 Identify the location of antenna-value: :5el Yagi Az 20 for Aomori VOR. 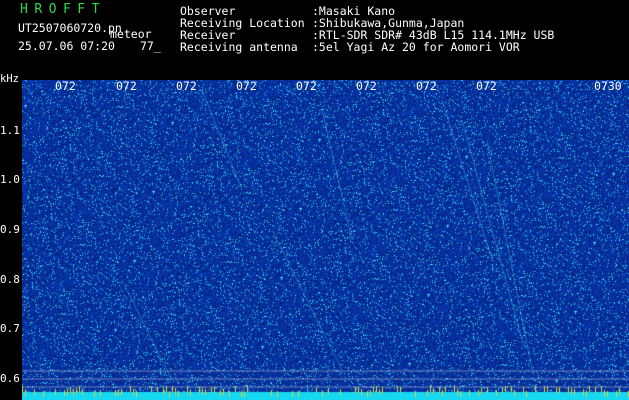
(416, 47).